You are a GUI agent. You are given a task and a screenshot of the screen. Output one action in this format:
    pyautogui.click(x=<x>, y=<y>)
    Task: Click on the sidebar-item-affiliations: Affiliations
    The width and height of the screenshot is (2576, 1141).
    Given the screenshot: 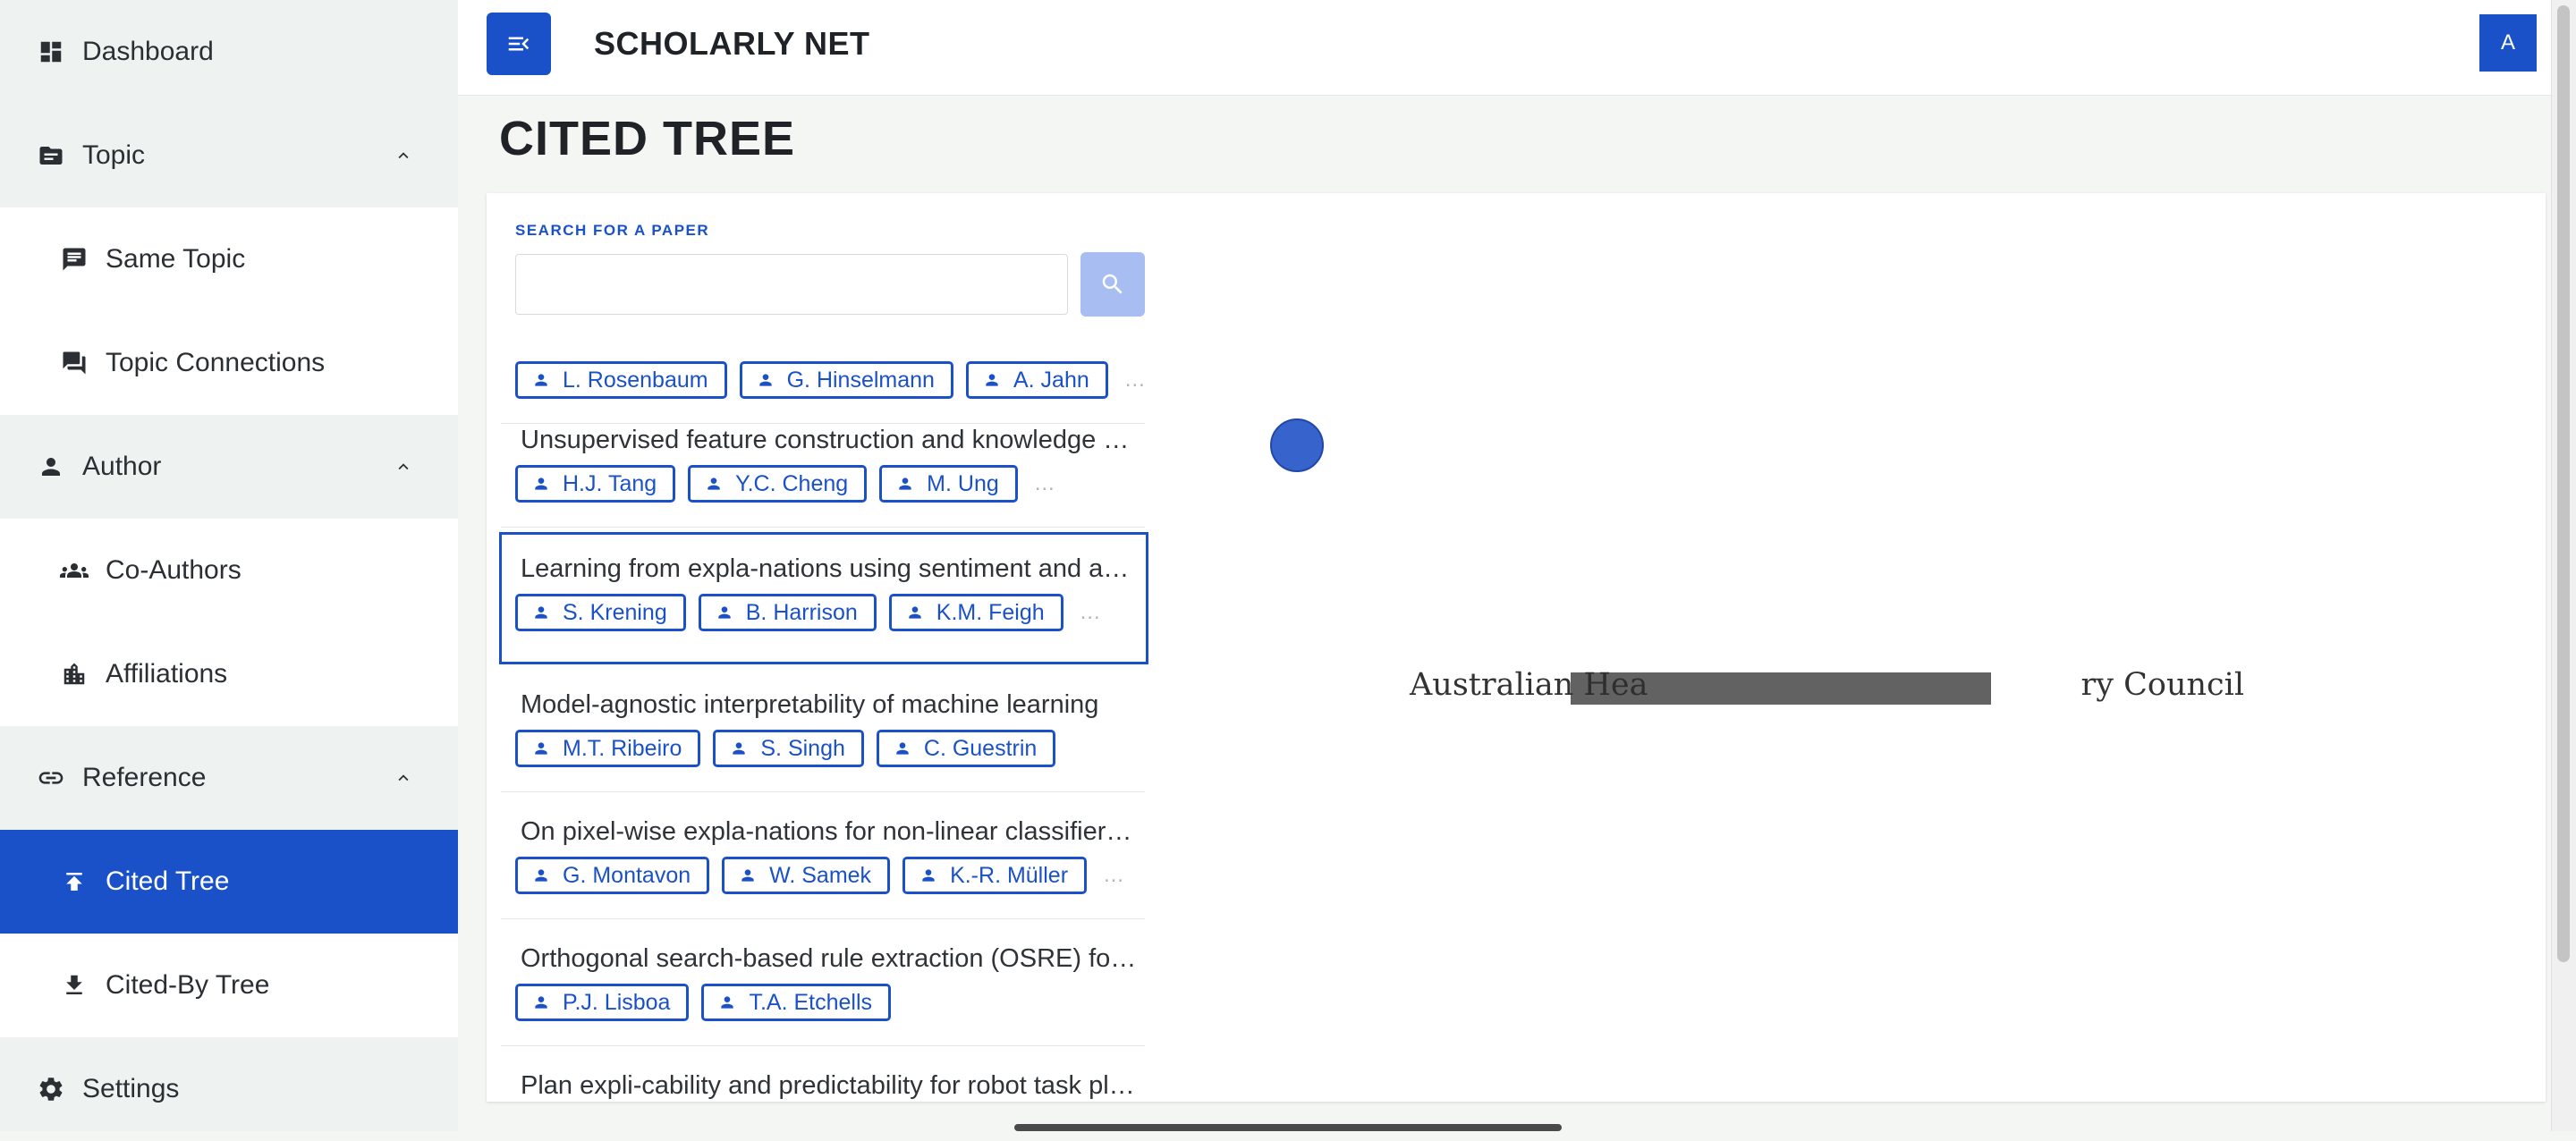 What is the action you would take?
    pyautogui.click(x=229, y=674)
    